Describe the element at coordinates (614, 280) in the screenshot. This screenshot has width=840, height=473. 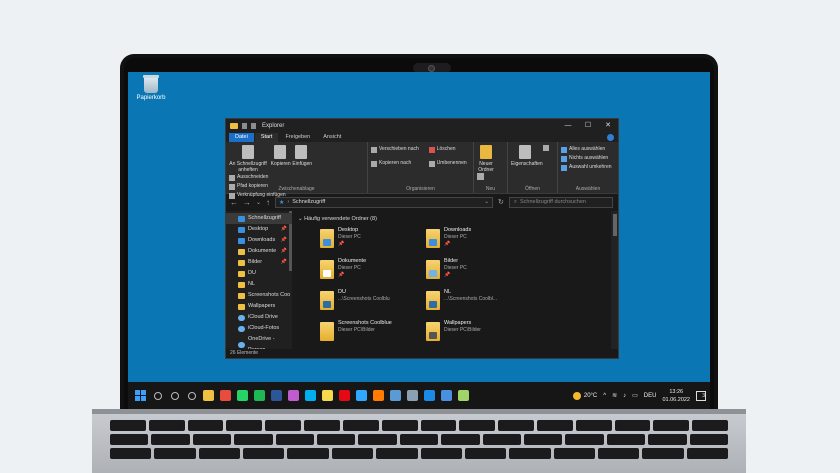
I see `content-scrollbar` at that location.